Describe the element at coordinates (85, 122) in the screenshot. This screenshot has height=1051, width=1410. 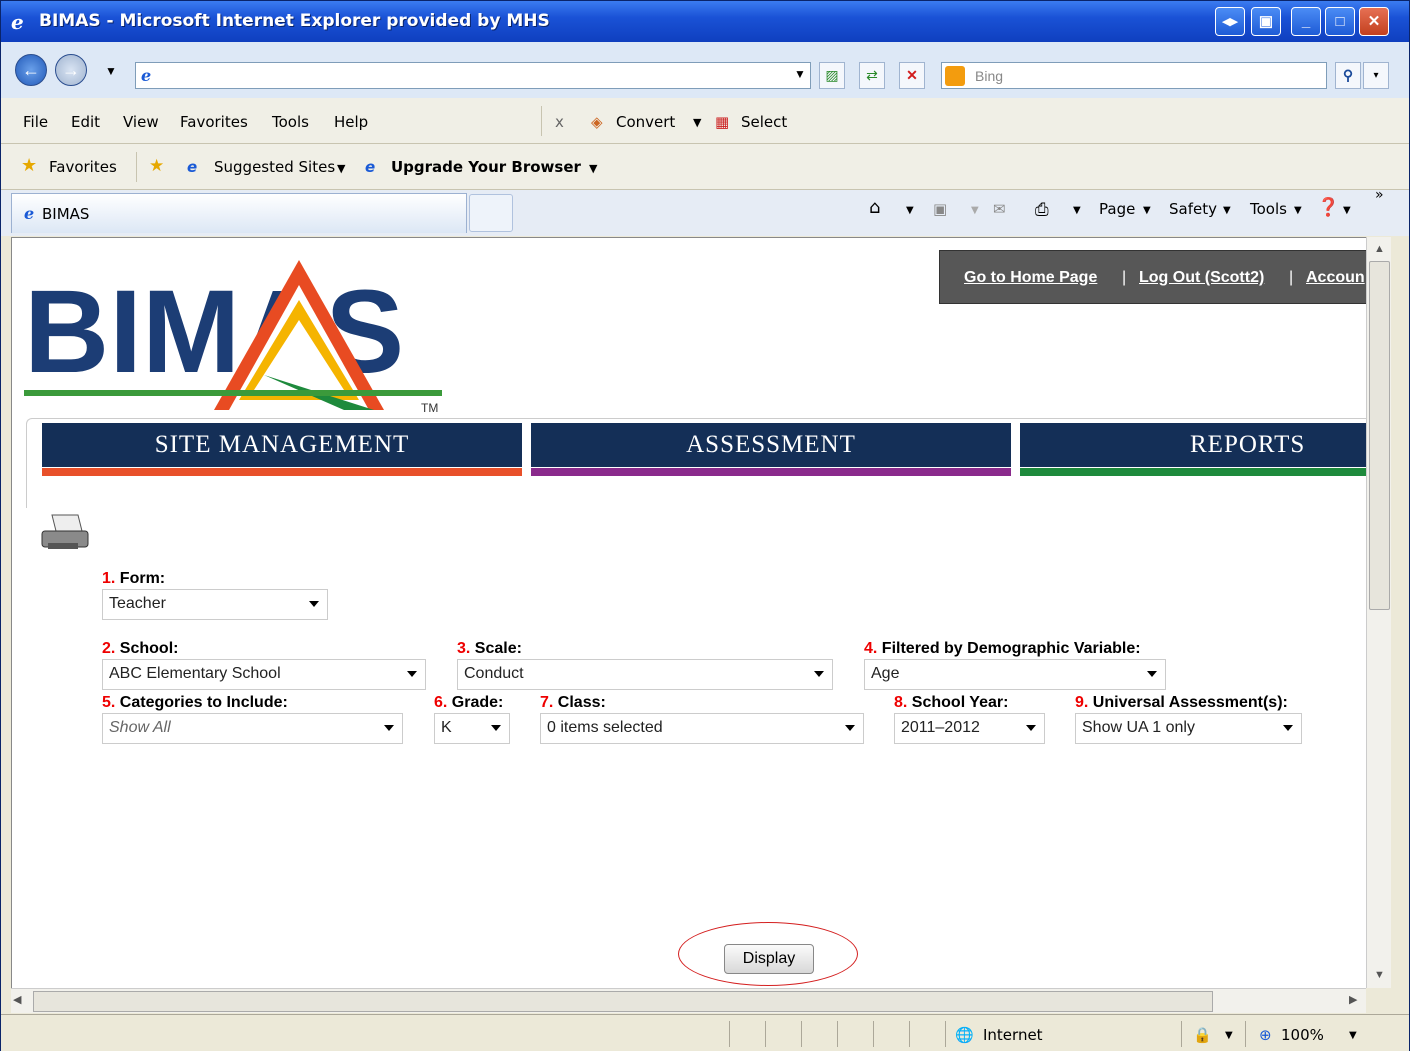
I see `menu-edit: Edit` at that location.